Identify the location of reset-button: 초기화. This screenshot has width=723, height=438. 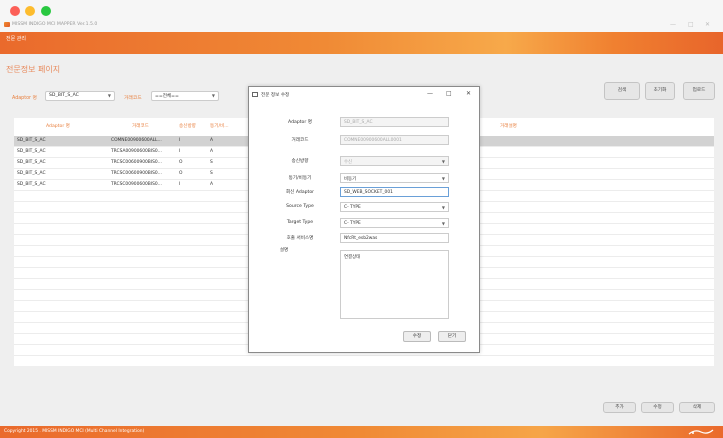
(660, 91).